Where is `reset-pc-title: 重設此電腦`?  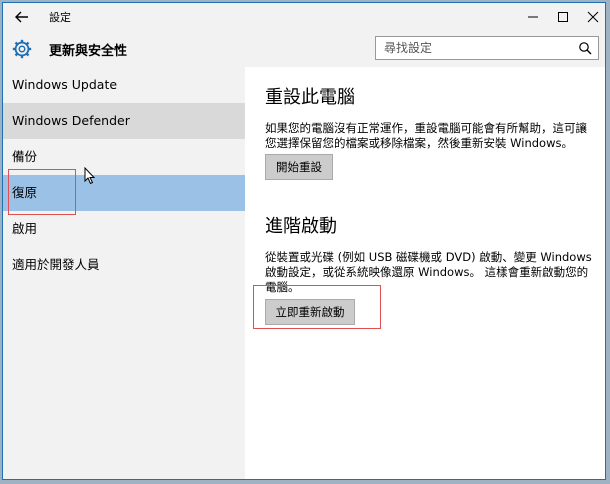
reset-pc-title: 重設此電腦 is located at coordinates (310, 97).